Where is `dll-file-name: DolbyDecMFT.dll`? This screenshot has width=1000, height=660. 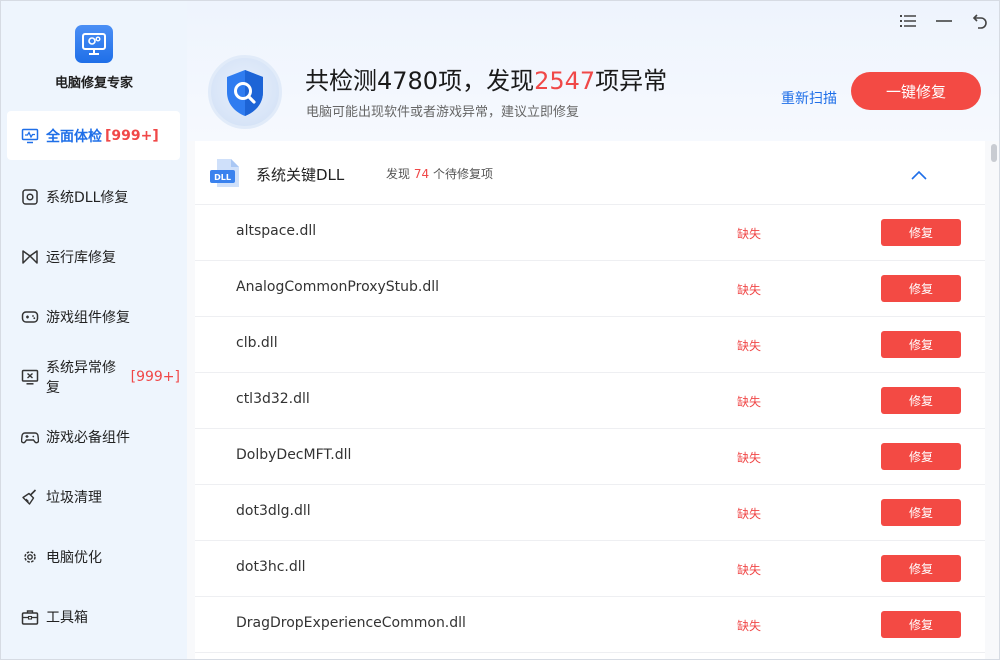
dll-file-name: DolbyDecMFT.dll is located at coordinates (294, 455).